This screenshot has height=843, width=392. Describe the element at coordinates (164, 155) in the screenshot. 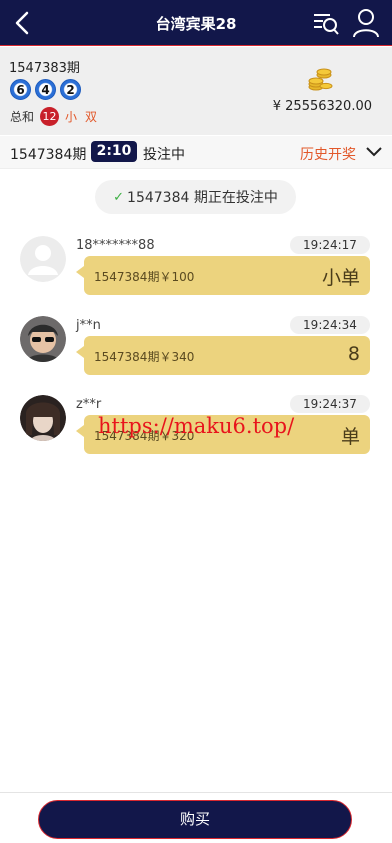

I see `betting-status: 投注中` at that location.